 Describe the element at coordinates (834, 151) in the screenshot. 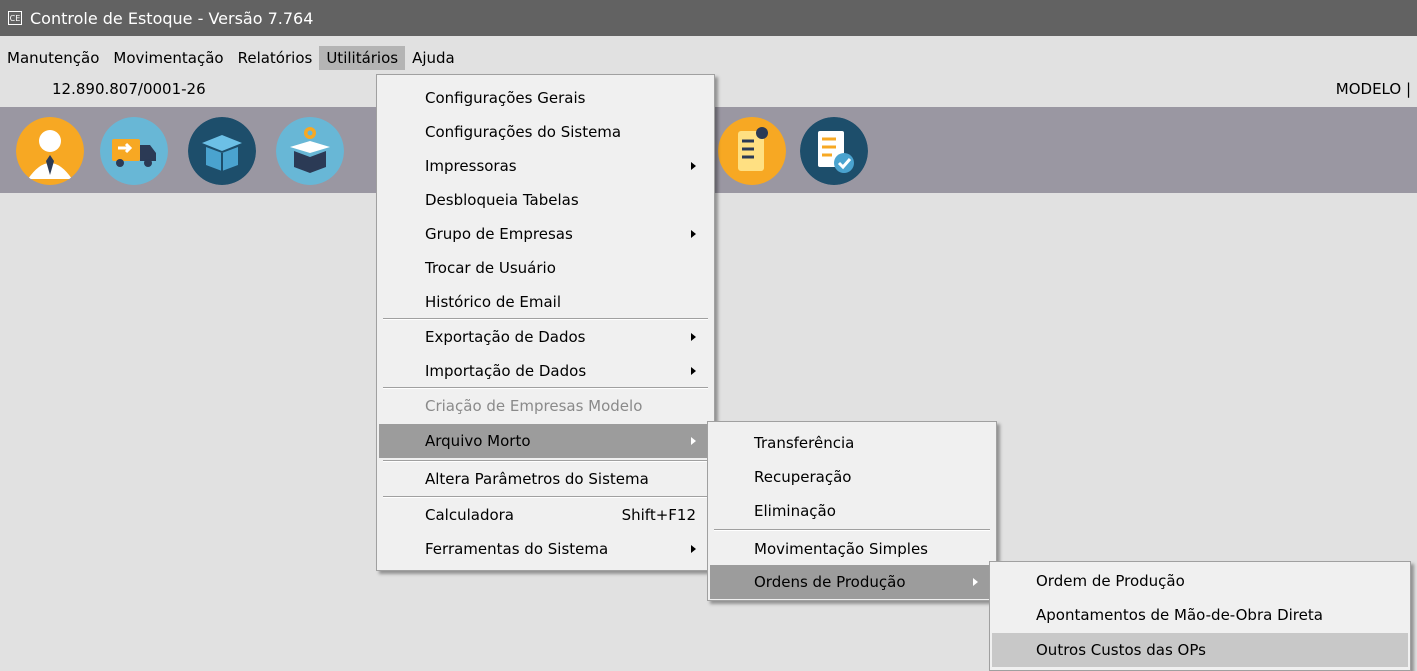

I see `report-check-icon` at that location.